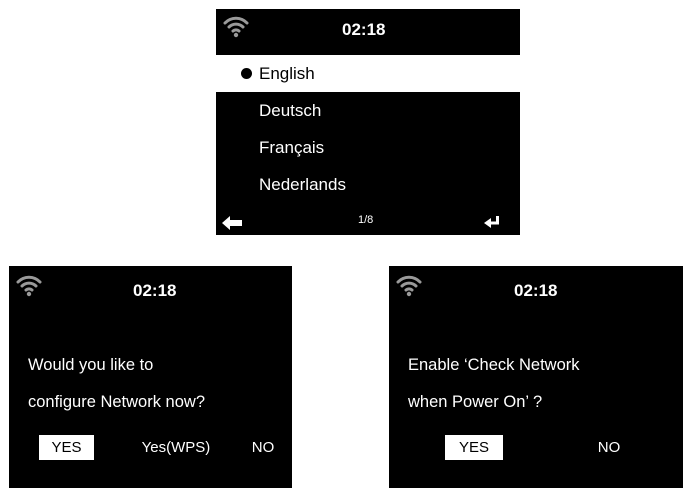  What do you see at coordinates (366, 220) in the screenshot?
I see `page-indicator: 1/8` at bounding box center [366, 220].